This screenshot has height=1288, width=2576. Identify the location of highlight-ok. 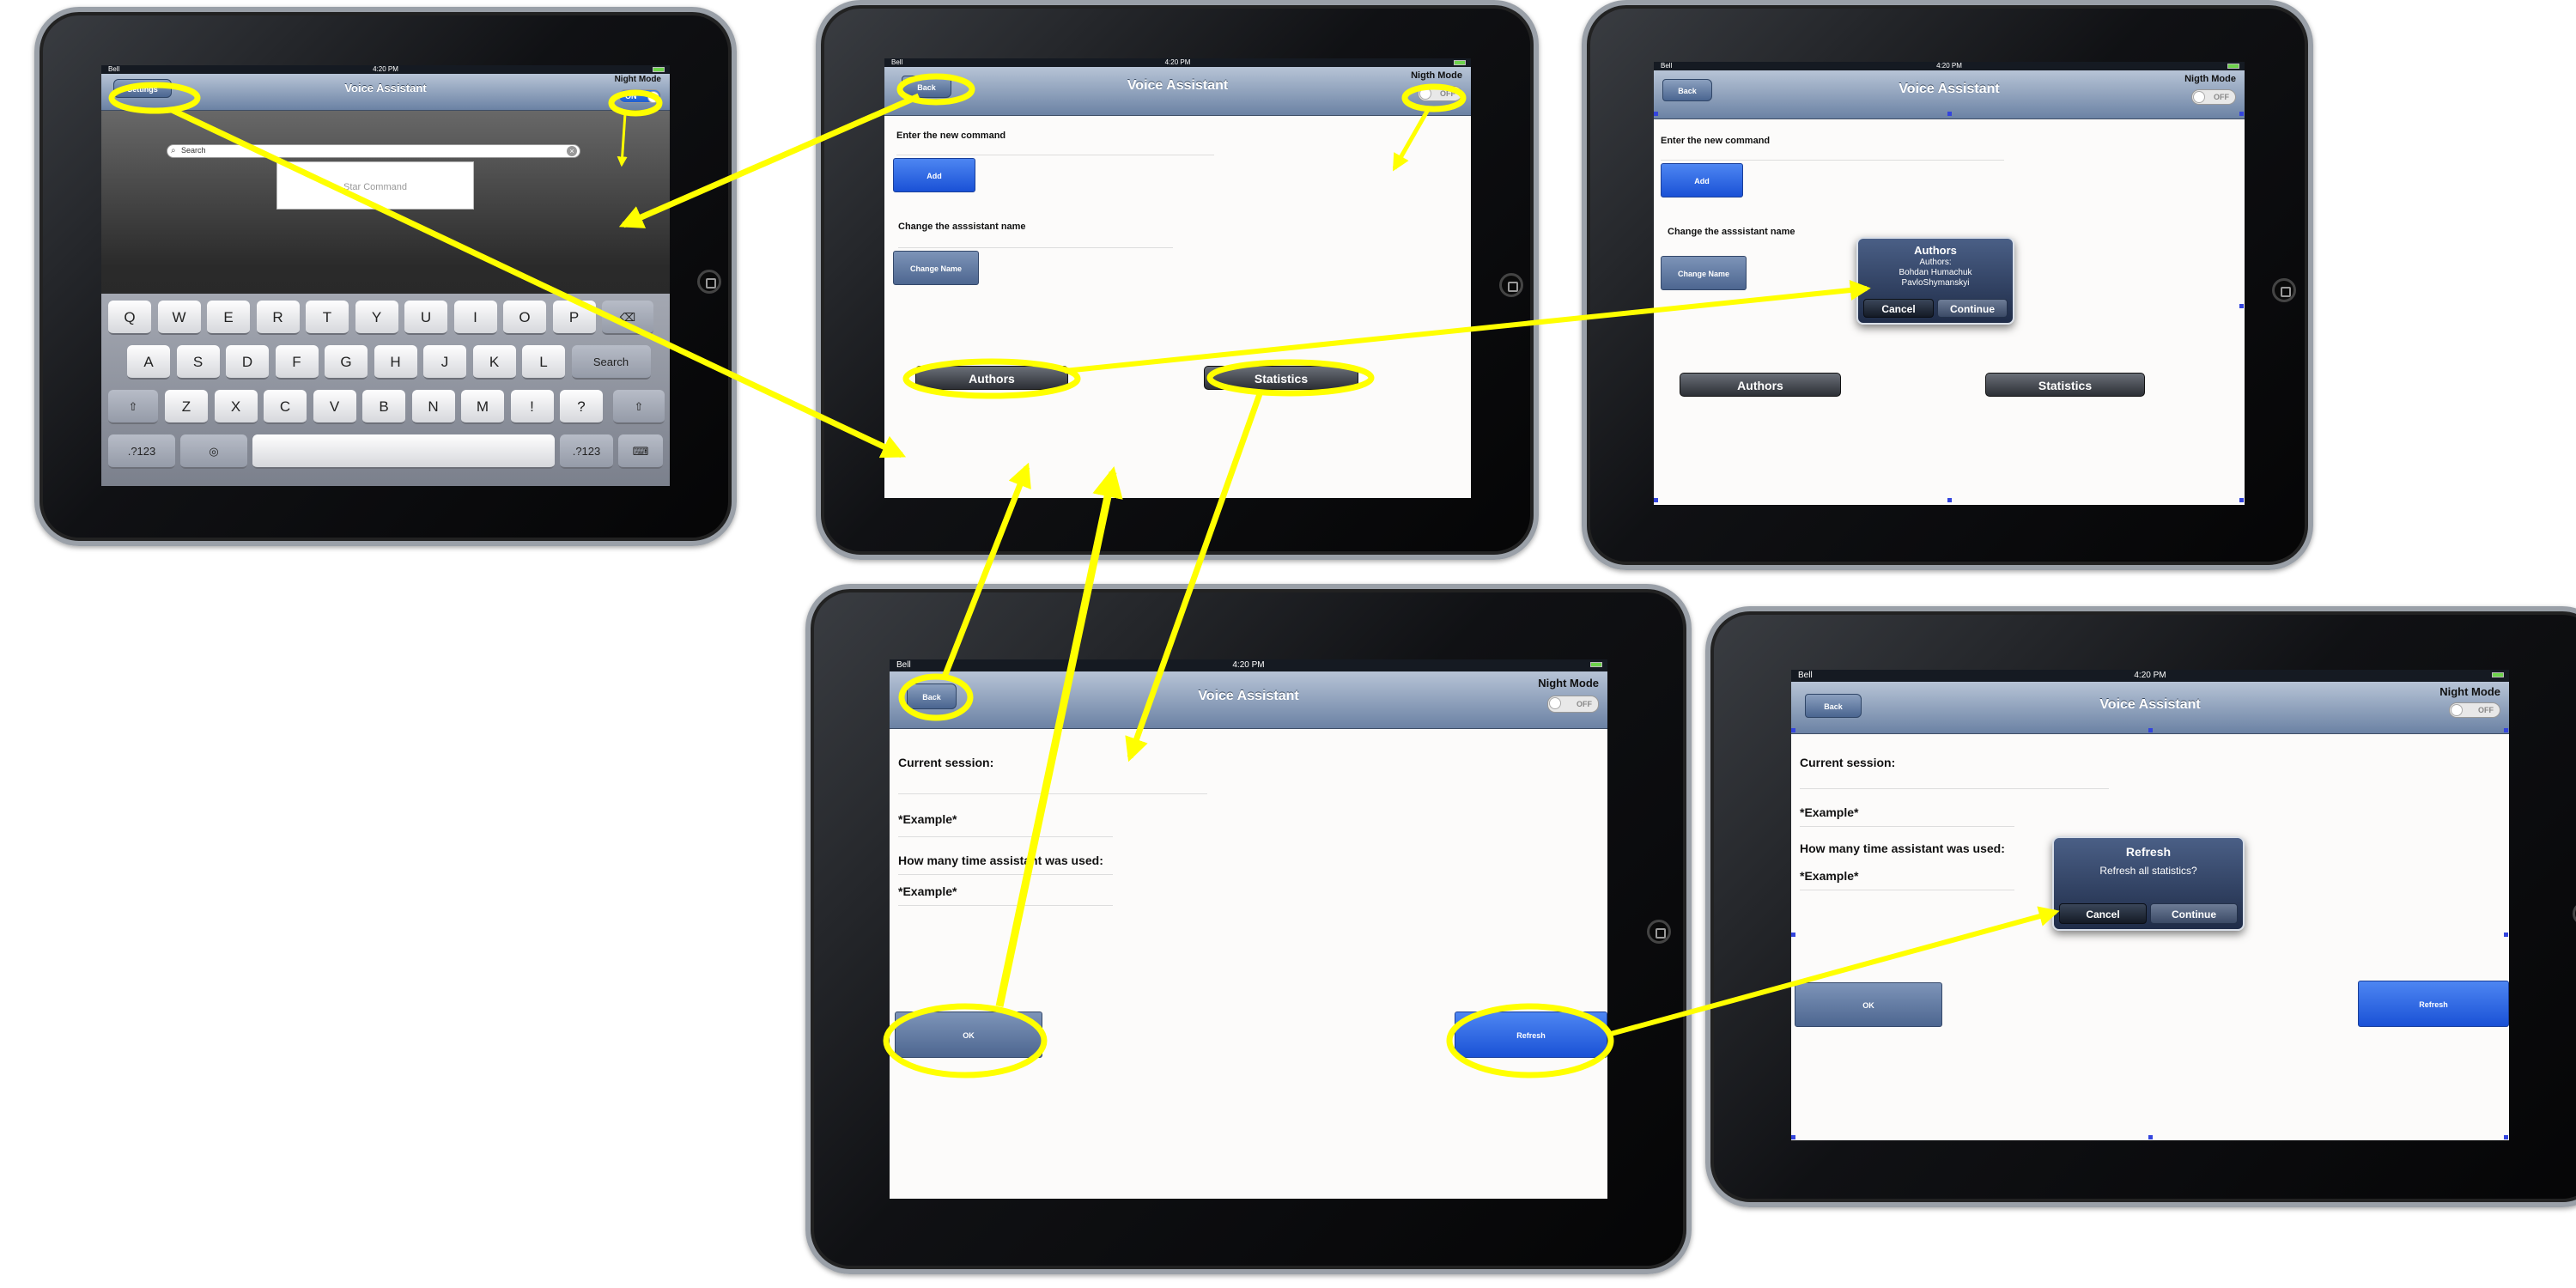
(965, 1041).